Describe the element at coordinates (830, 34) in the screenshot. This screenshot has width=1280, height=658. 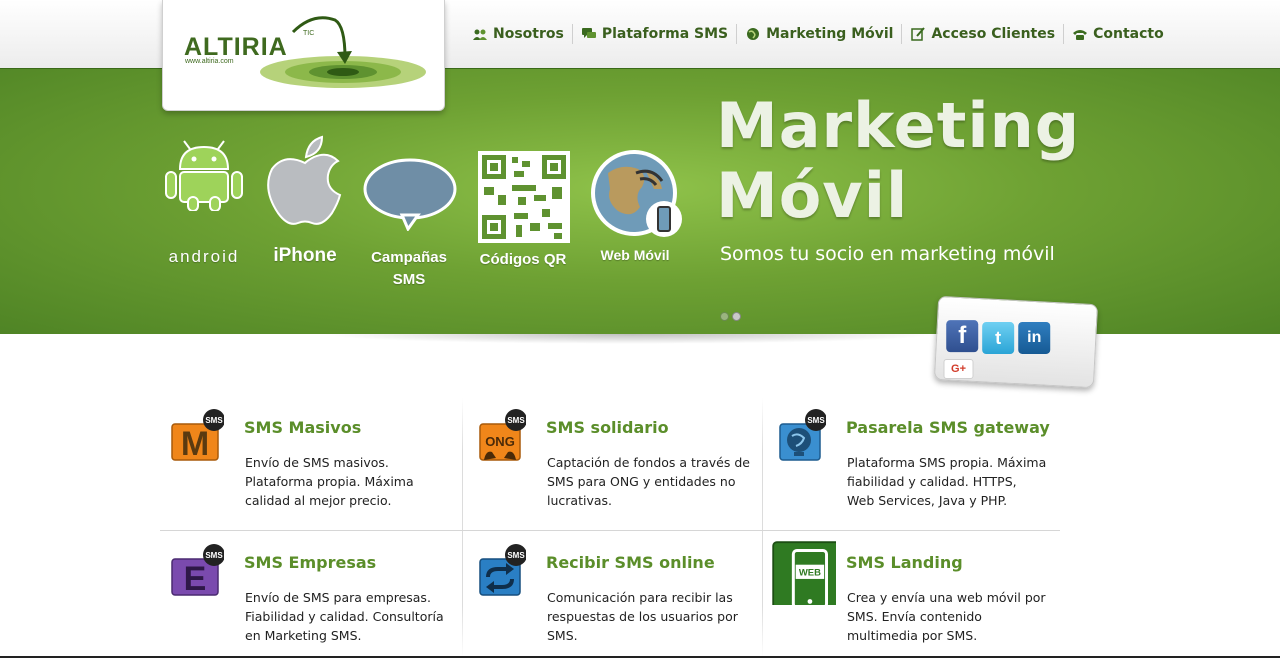
I see `nav-label: Marketing Móvil` at that location.